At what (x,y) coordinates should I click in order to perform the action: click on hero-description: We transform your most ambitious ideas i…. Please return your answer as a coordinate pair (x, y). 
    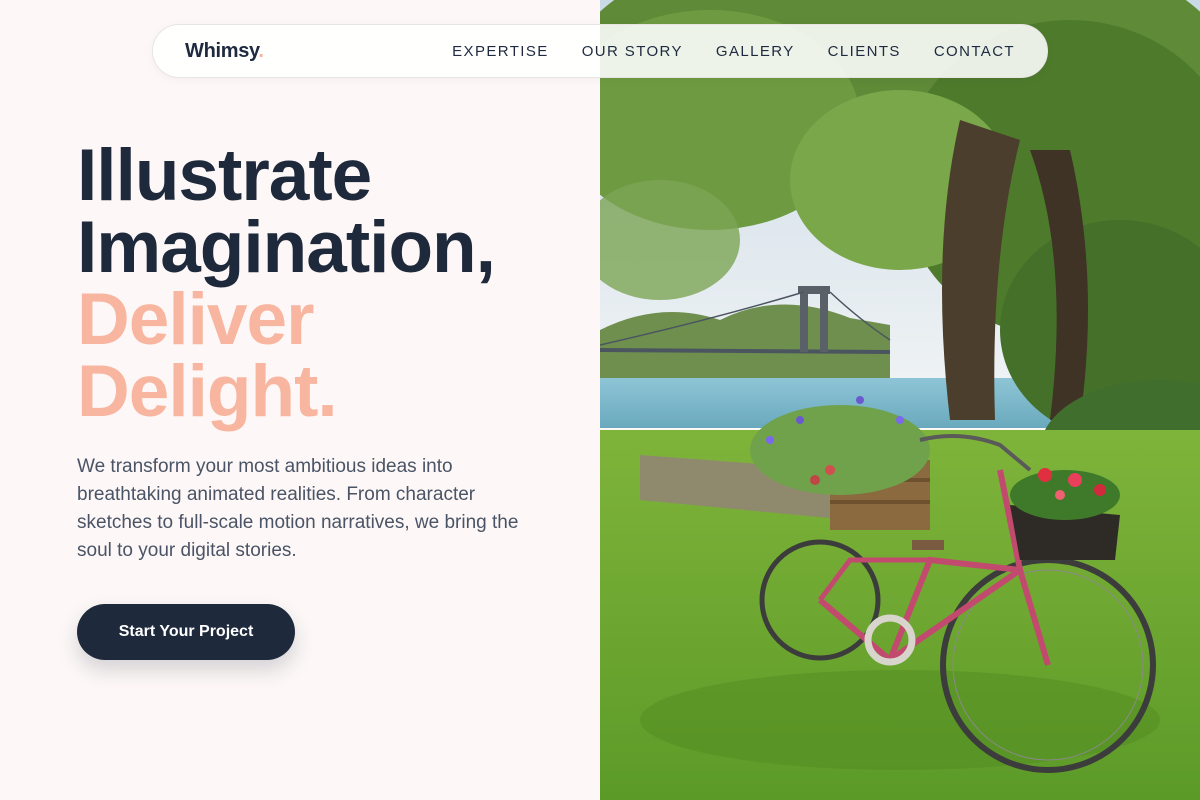
    Looking at the image, I should click on (298, 508).